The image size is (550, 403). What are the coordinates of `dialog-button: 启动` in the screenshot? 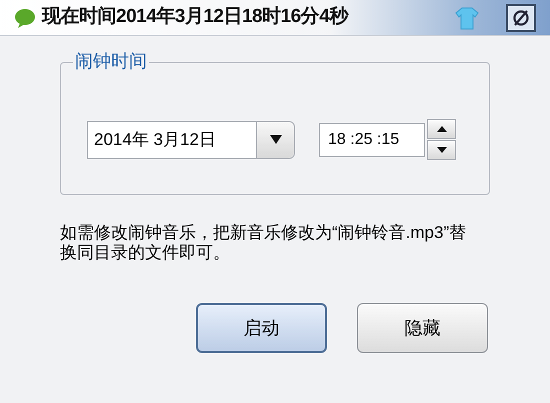 It's located at (261, 328).